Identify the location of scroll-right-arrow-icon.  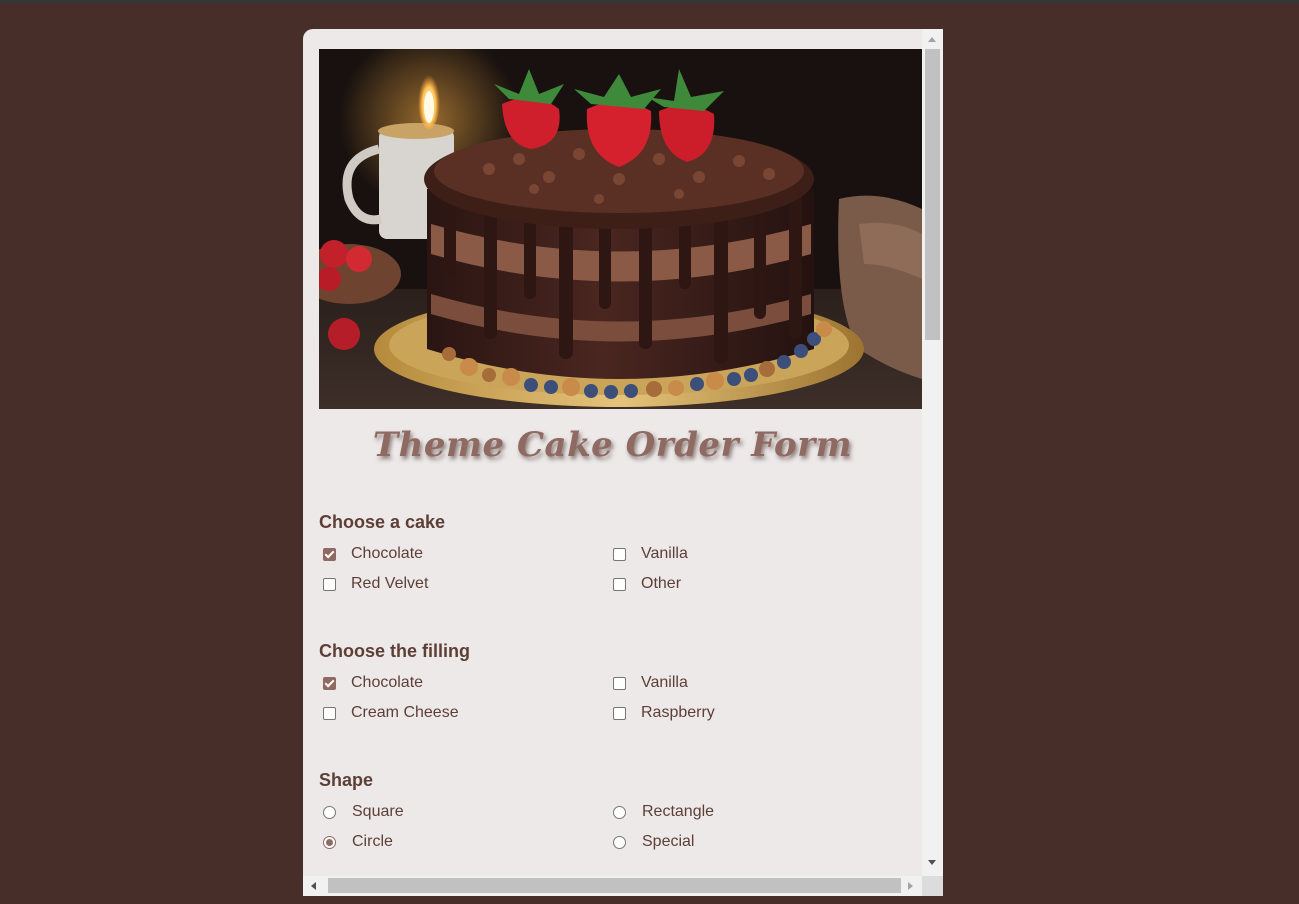
(910, 886).